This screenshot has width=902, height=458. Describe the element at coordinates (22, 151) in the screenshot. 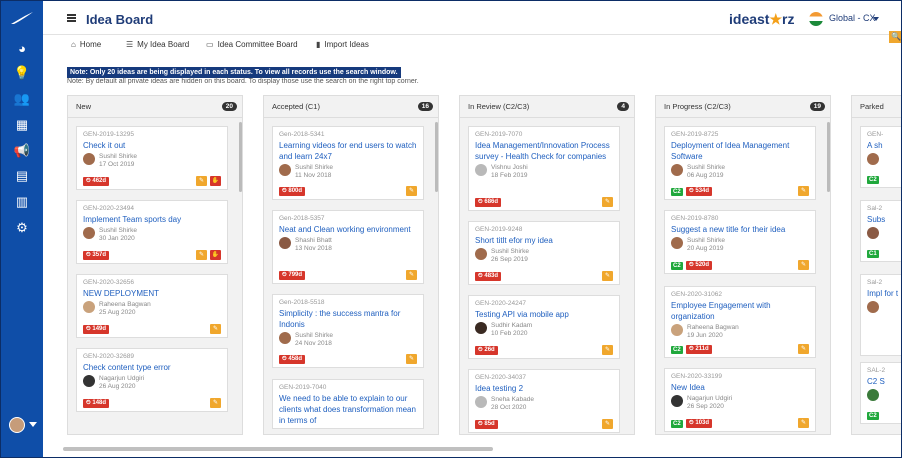

I see `megaphone-icon: 📢` at that location.